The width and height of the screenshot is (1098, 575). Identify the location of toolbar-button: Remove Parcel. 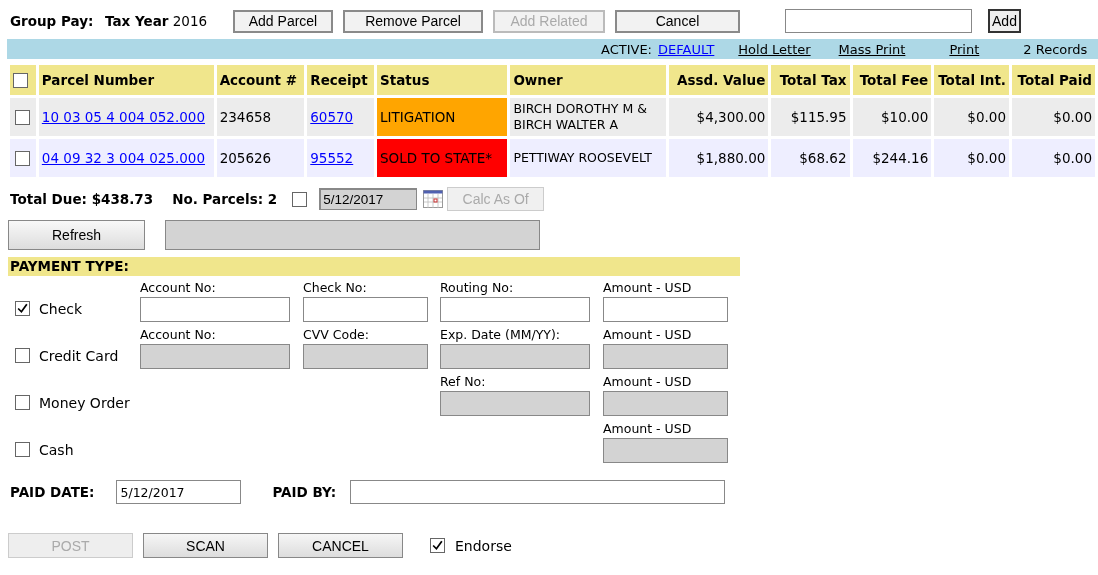
(413, 21).